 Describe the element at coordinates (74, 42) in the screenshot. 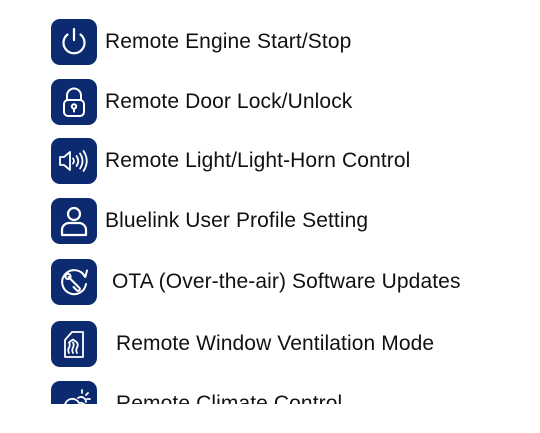

I see `power-icon` at that location.